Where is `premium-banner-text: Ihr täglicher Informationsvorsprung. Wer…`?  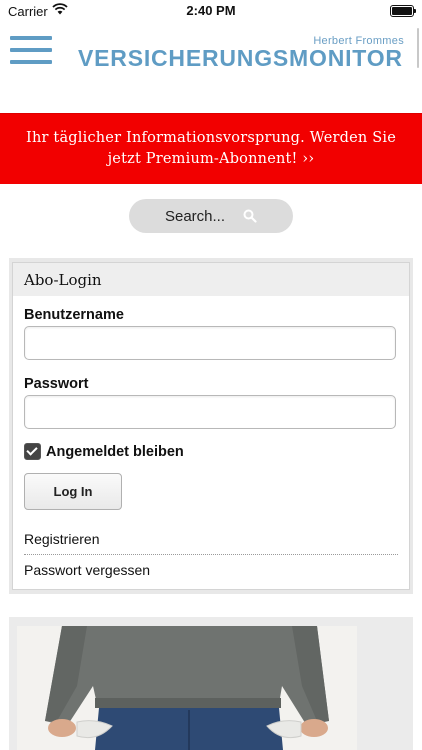 premium-banner-text: Ihr täglicher Informationsvorsprung. Wer… is located at coordinates (211, 148).